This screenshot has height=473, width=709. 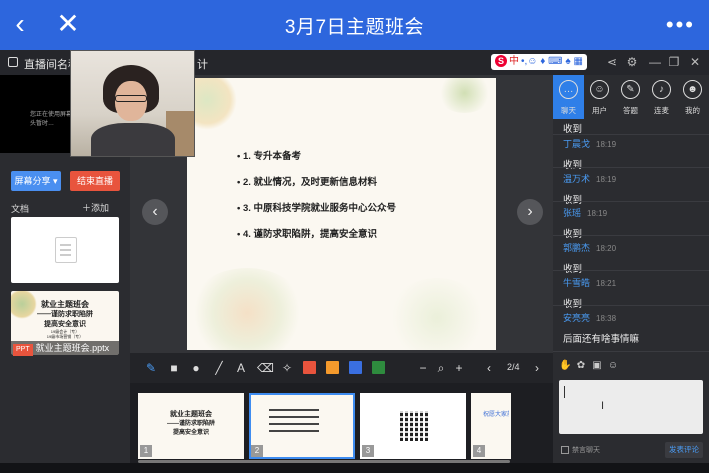 I want to click on presenter-body, so click(x=133, y=139).